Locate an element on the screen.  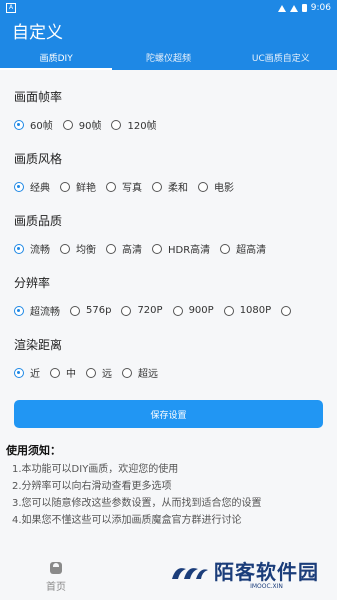
tab-uc: UC画质自定义 is located at coordinates (281, 57).